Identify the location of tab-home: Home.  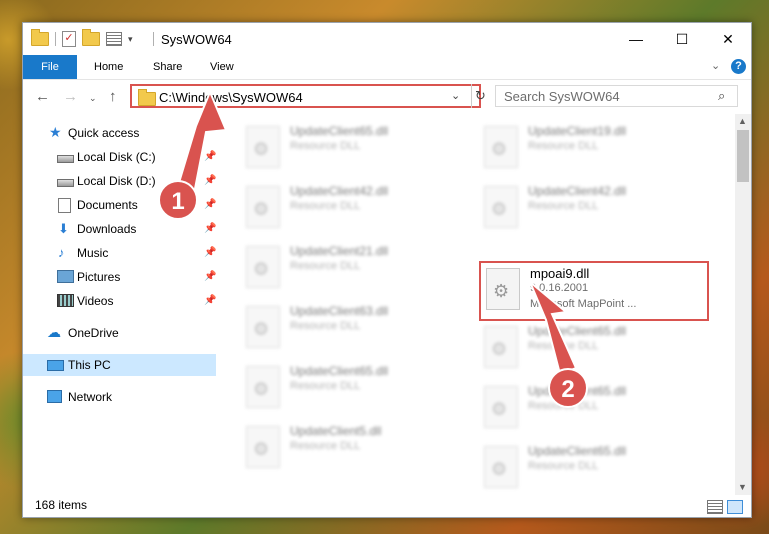
(108, 67).